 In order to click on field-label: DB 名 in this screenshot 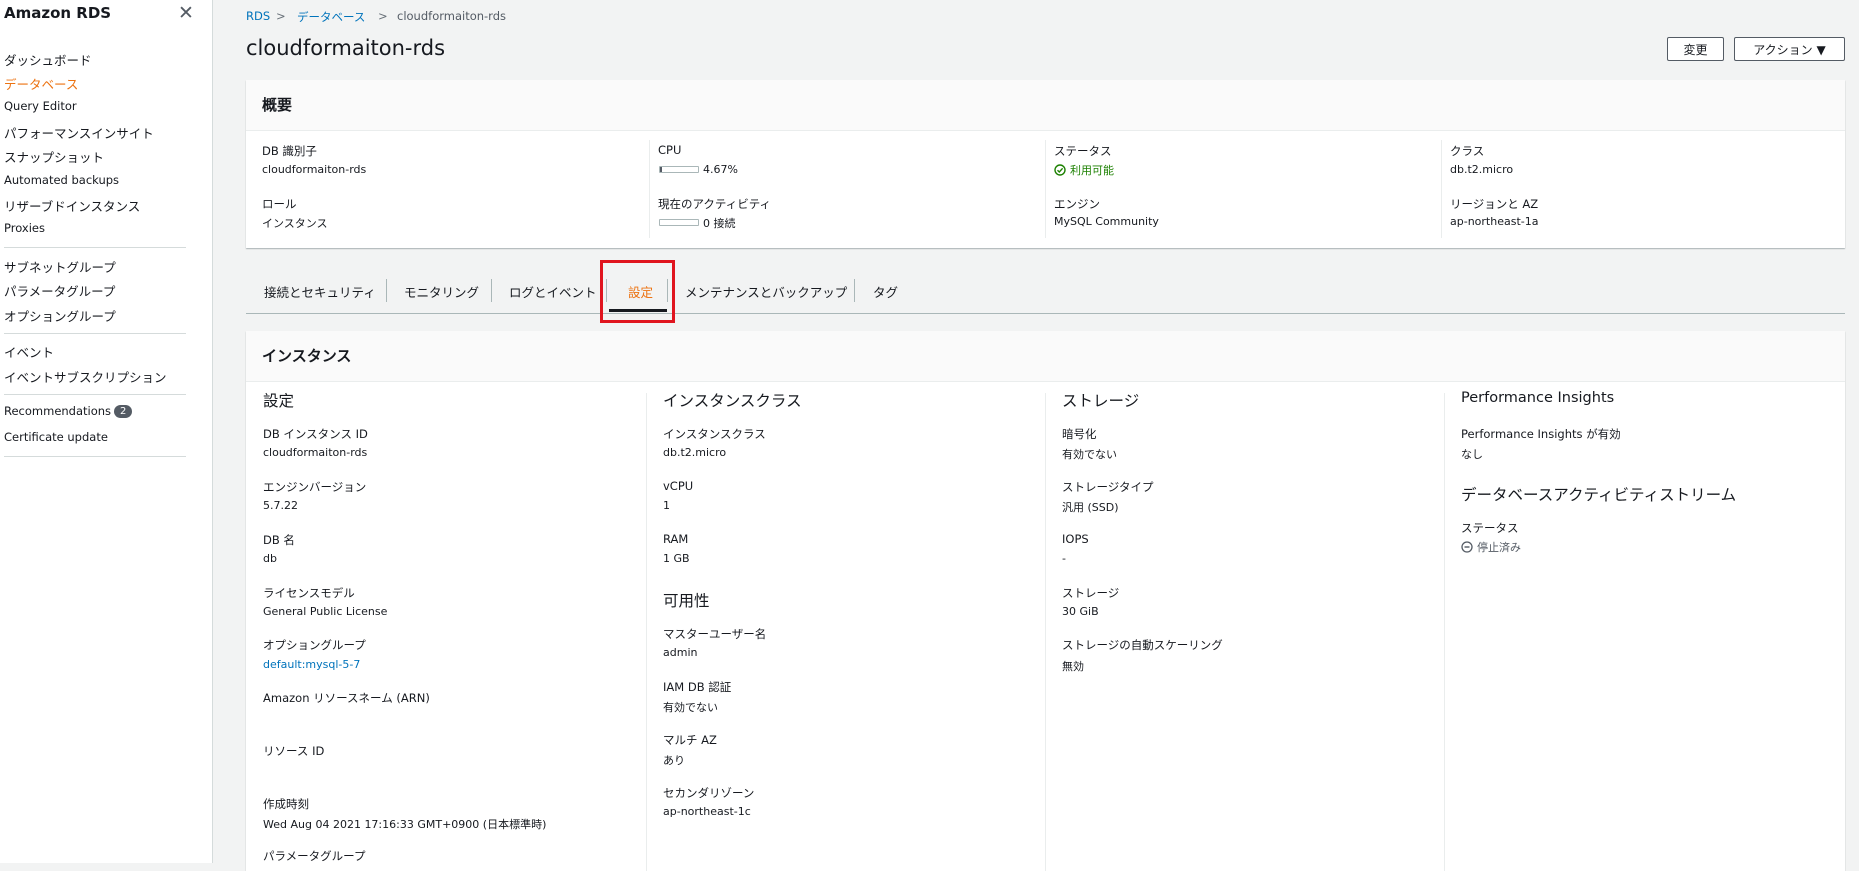, I will do `click(279, 540)`.